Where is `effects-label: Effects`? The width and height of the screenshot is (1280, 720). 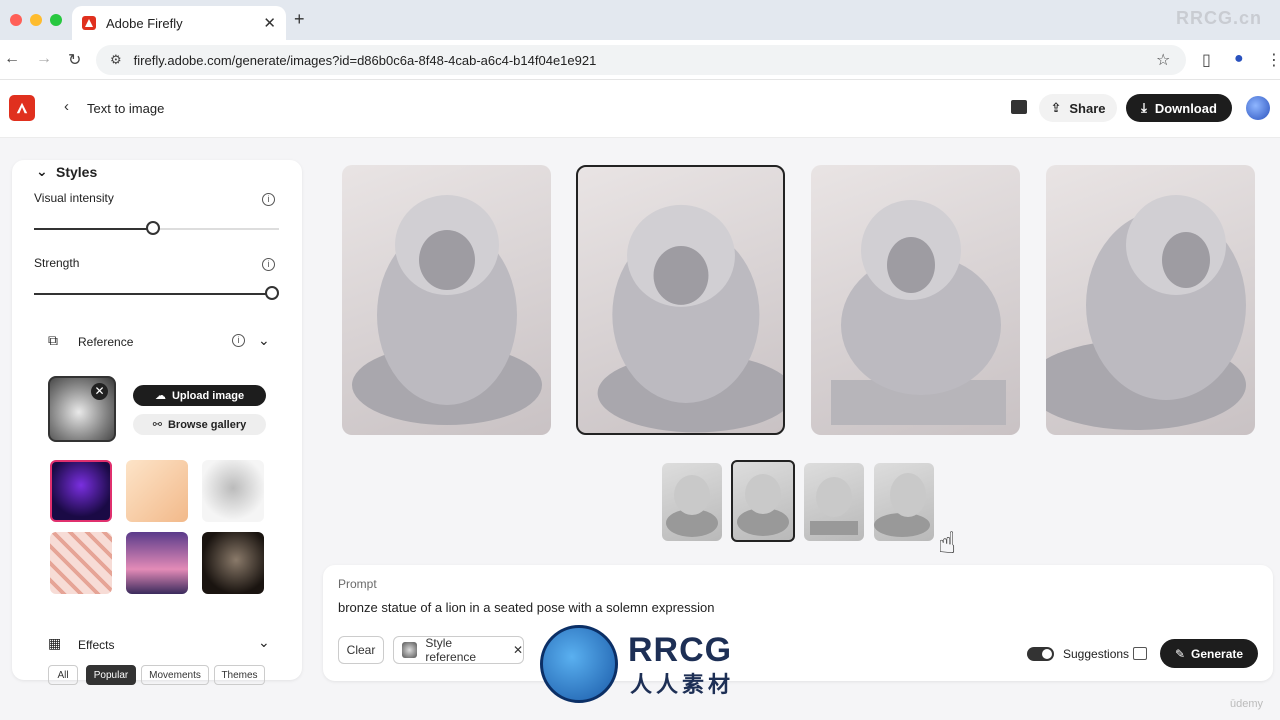 effects-label: Effects is located at coordinates (96, 645).